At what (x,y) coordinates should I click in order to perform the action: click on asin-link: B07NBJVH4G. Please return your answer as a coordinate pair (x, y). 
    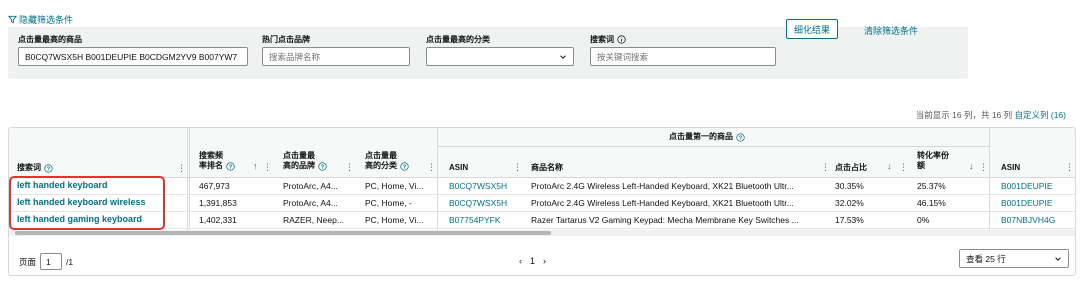
    Looking at the image, I should click on (1028, 220).